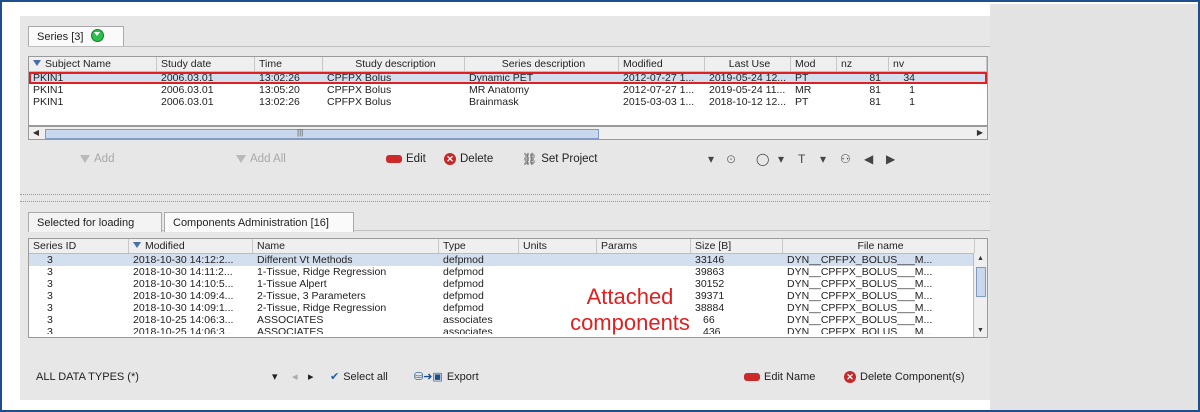  What do you see at coordinates (814, 64) in the screenshot?
I see `col-mod: Mod` at bounding box center [814, 64].